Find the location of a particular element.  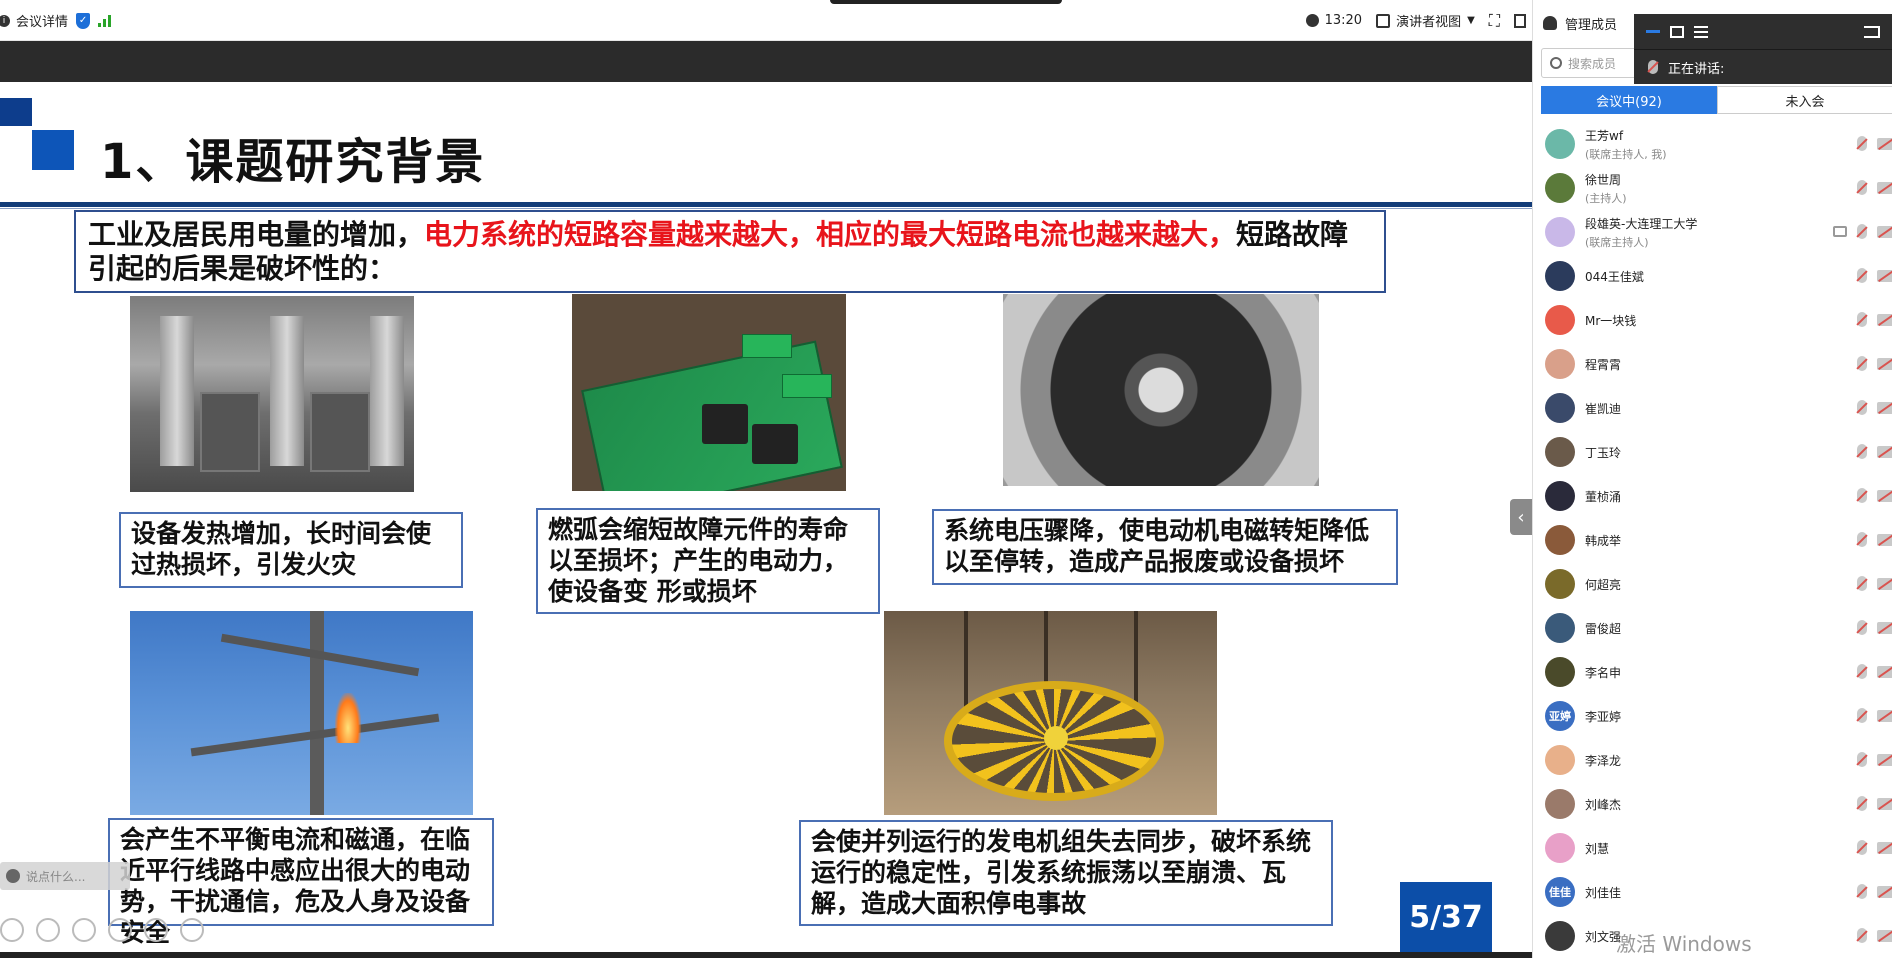

caption-voltage-drop: 系统电压骤降，使电动机电磁转矩降低以至停转，造成产品报废或设备损坏 is located at coordinates (1165, 547).